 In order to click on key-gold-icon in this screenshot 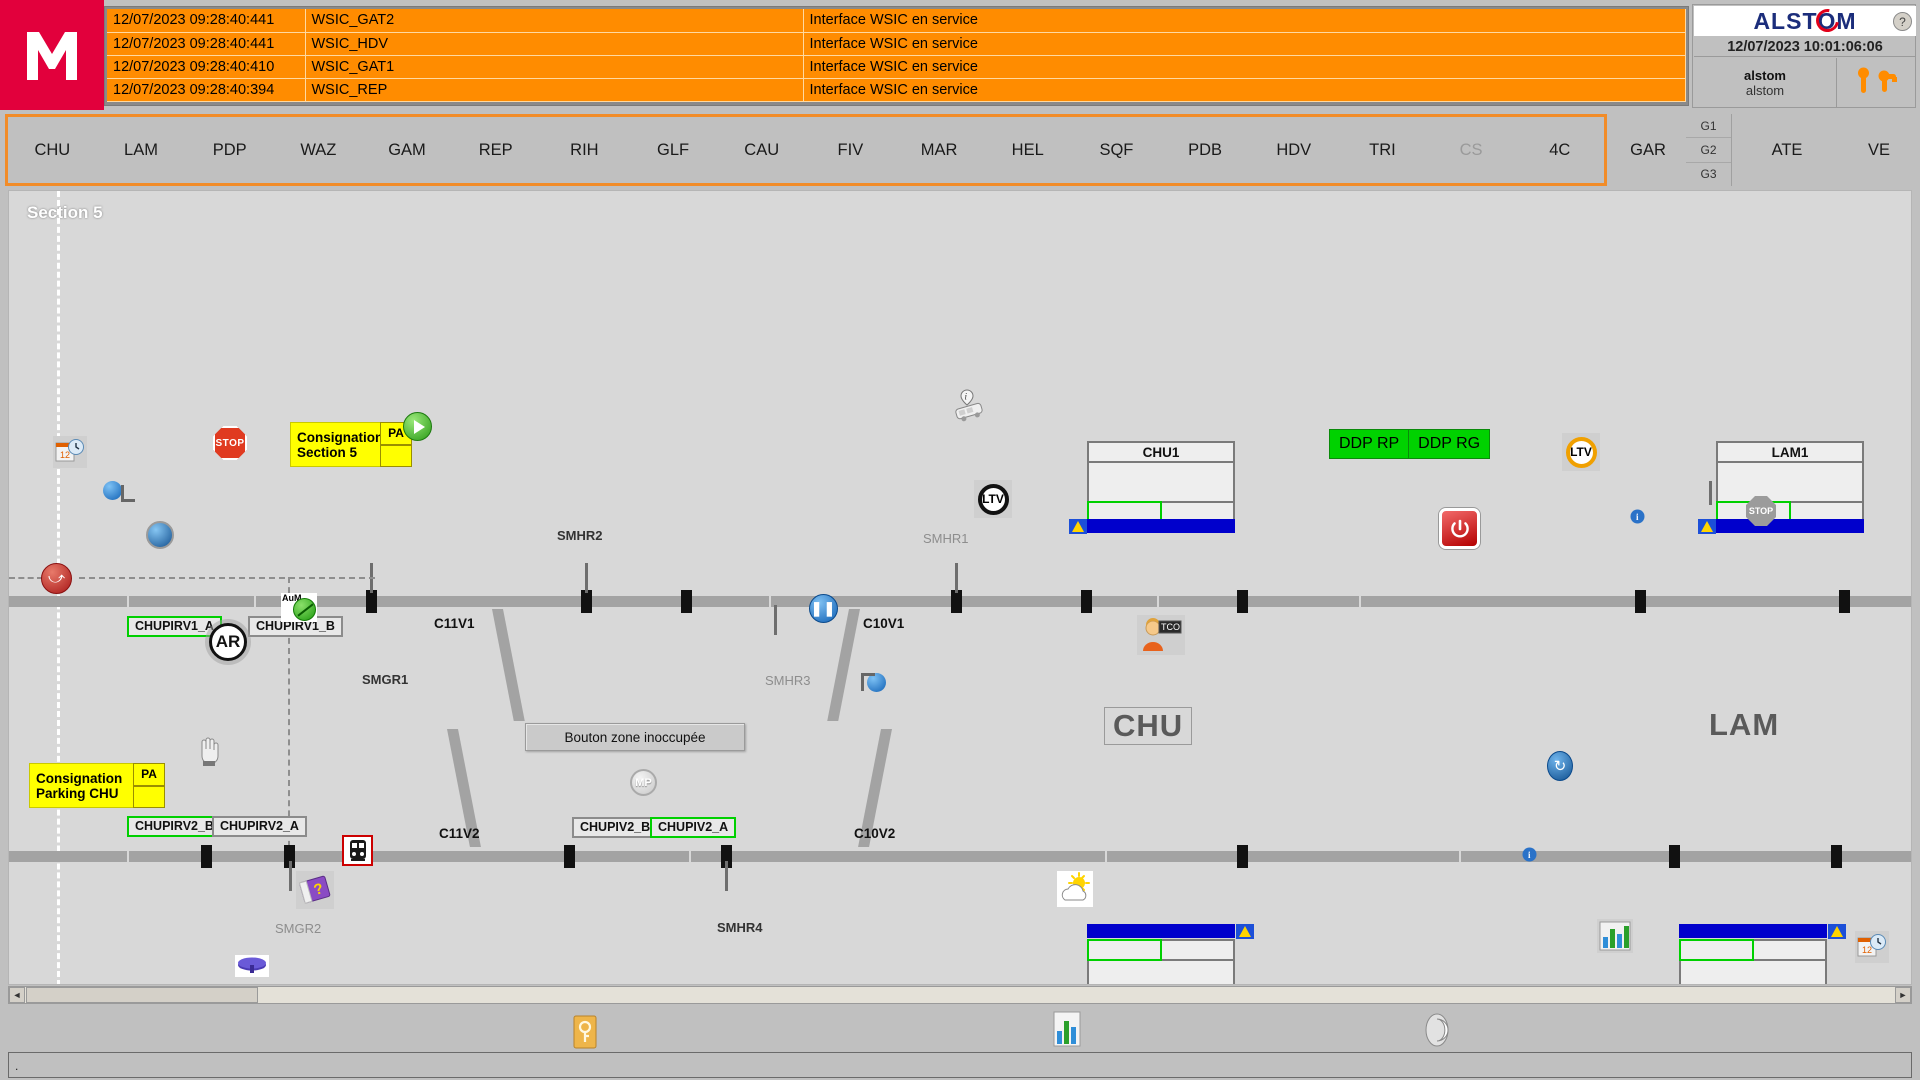, I will do `click(585, 1032)`.